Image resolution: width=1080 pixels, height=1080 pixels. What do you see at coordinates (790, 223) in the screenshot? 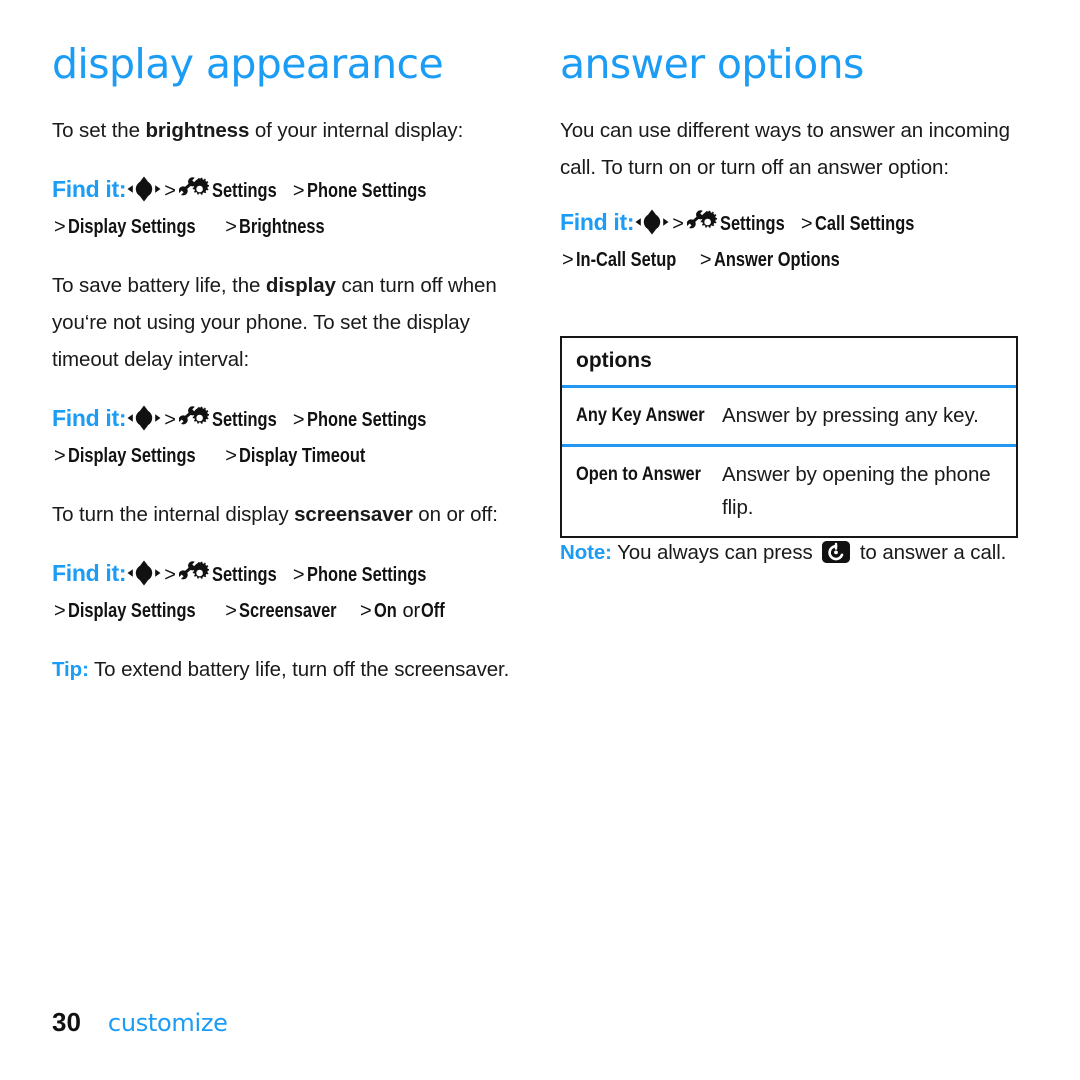
I see `findit-line-primary: Find it: > Settings > Call Settings` at bounding box center [790, 223].